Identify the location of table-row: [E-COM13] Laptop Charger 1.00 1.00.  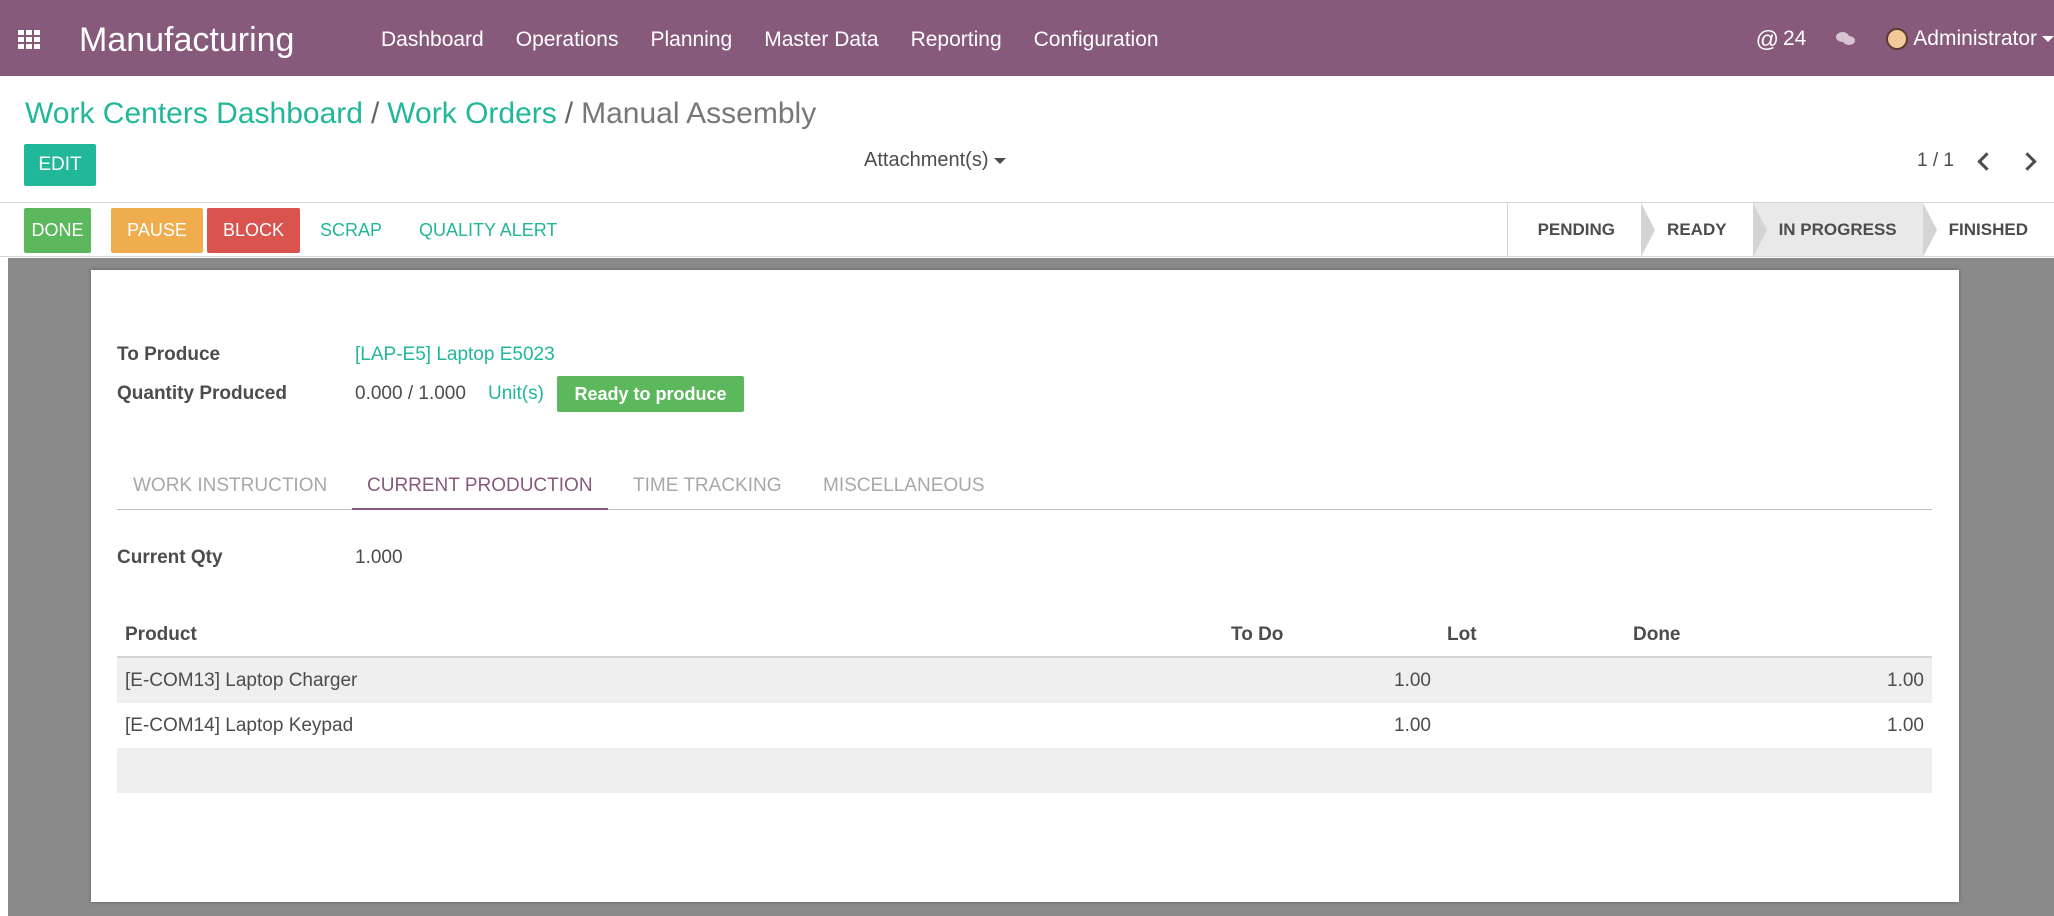
(1024, 680).